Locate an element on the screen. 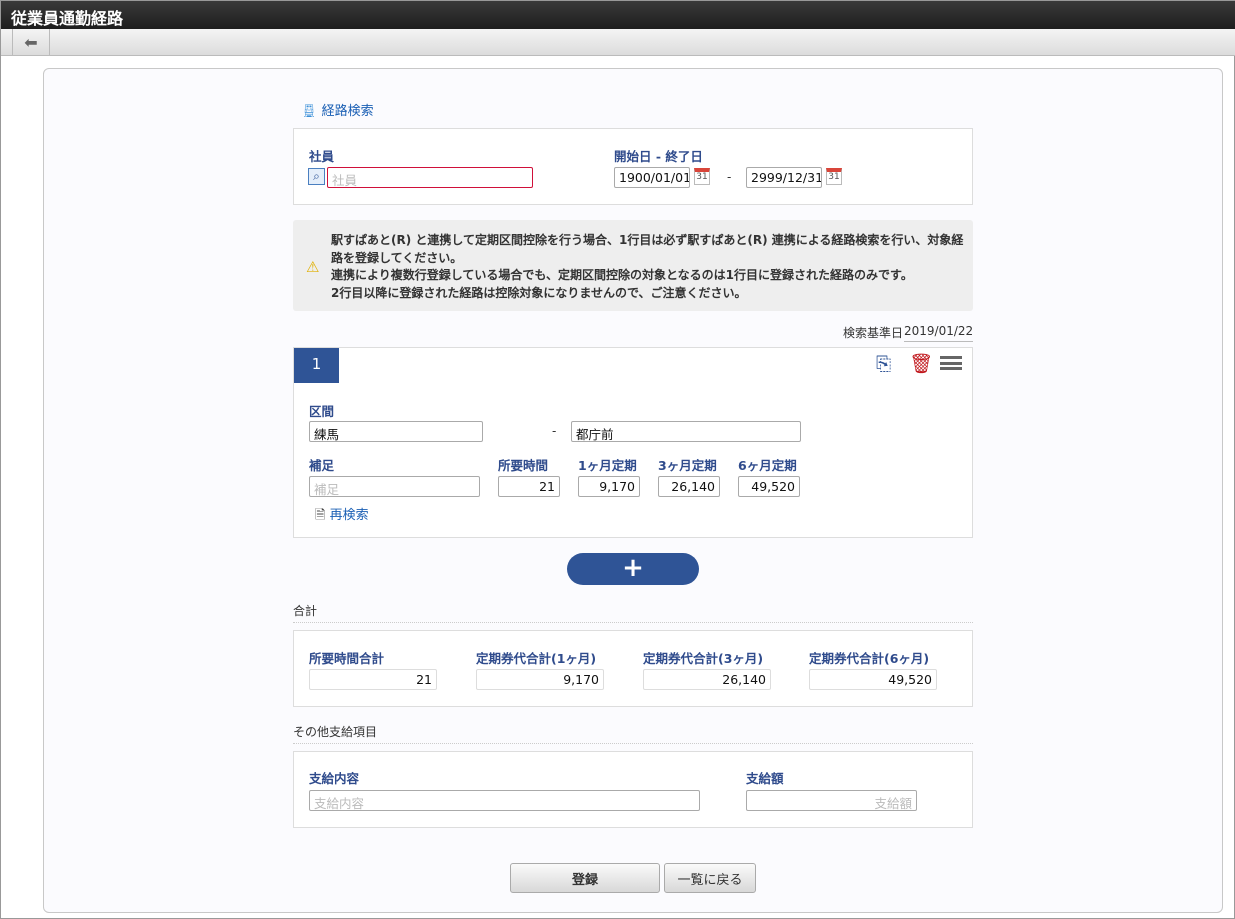 This screenshot has height=919, width=1235. total-m3-value: 26,140 is located at coordinates (707, 679).